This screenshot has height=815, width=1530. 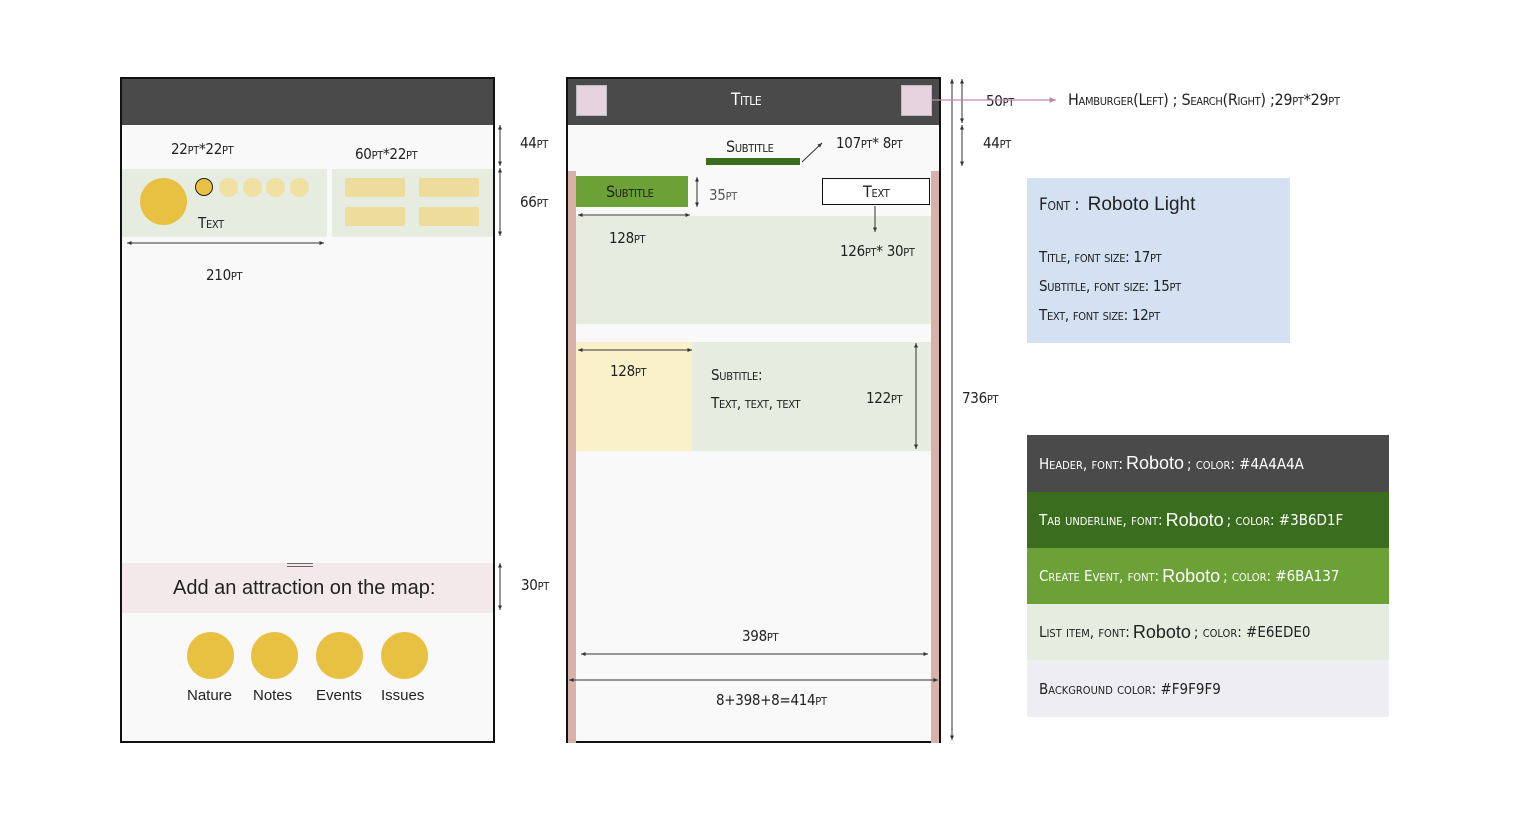 What do you see at coordinates (339, 655) in the screenshot?
I see `events-category-icon` at bounding box center [339, 655].